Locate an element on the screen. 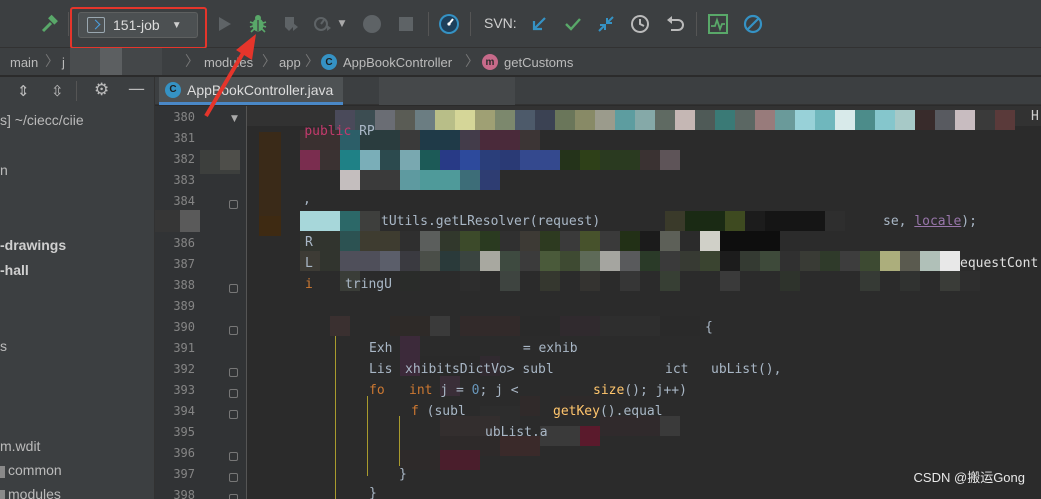 The image size is (1041, 499). project-item: modules is located at coordinates (34, 492).